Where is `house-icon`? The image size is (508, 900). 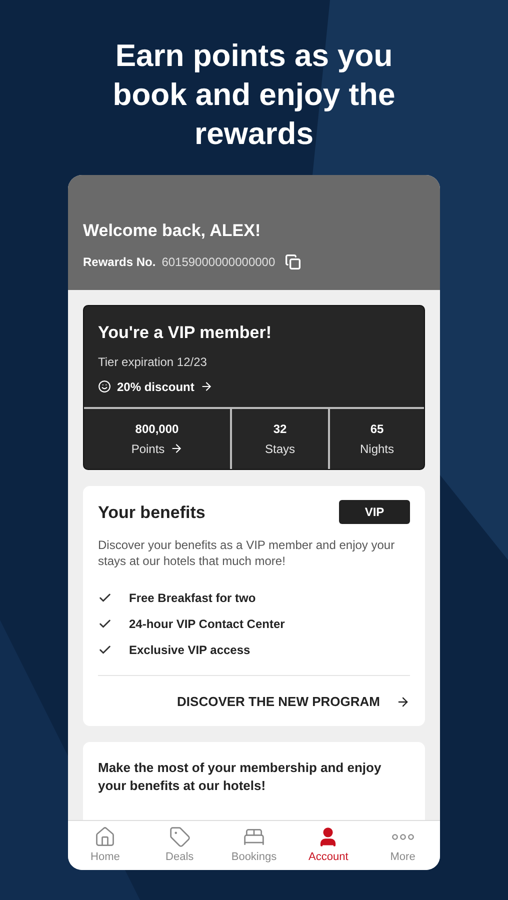
house-icon is located at coordinates (105, 837).